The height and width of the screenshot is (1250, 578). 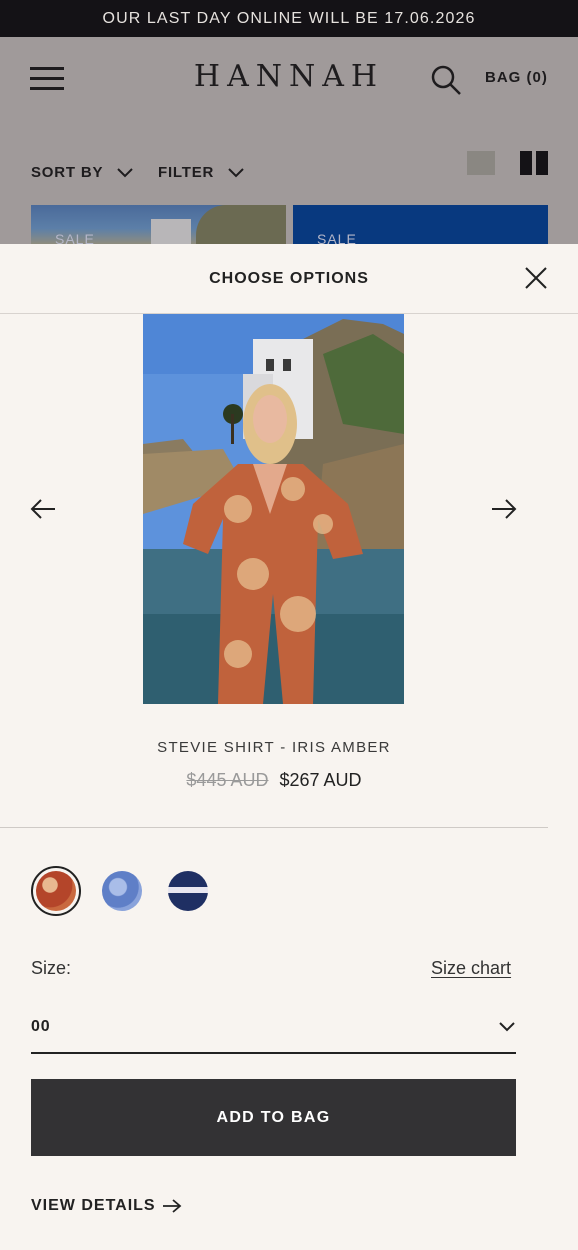 What do you see at coordinates (67, 172) in the screenshot?
I see `sort-by-label: SORT BY` at bounding box center [67, 172].